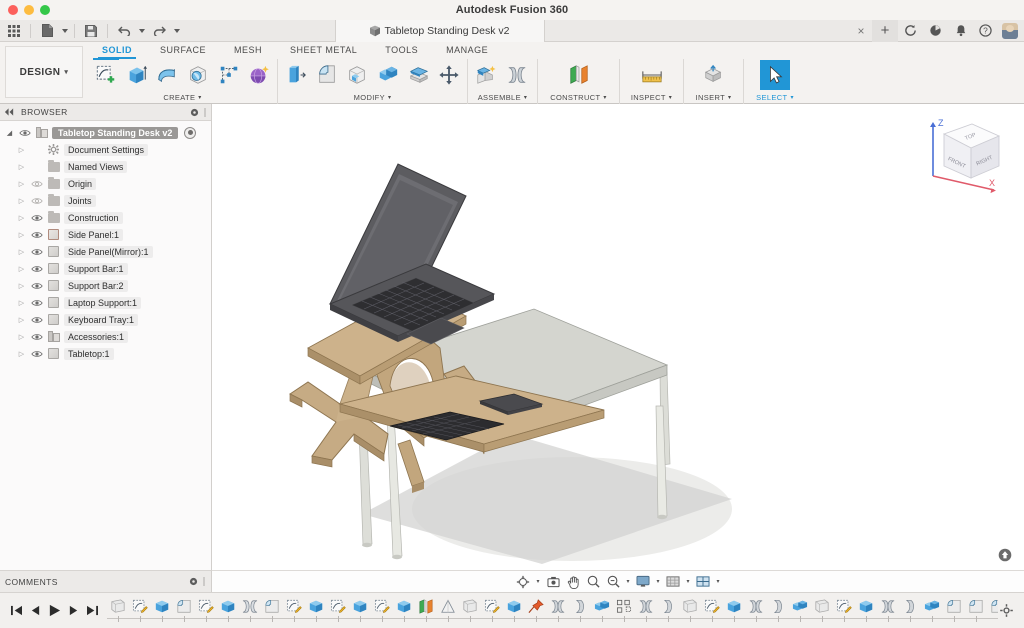 The height and width of the screenshot is (628, 1024). Describe the element at coordinates (517, 75) in the screenshot. I see `joint-button` at that location.